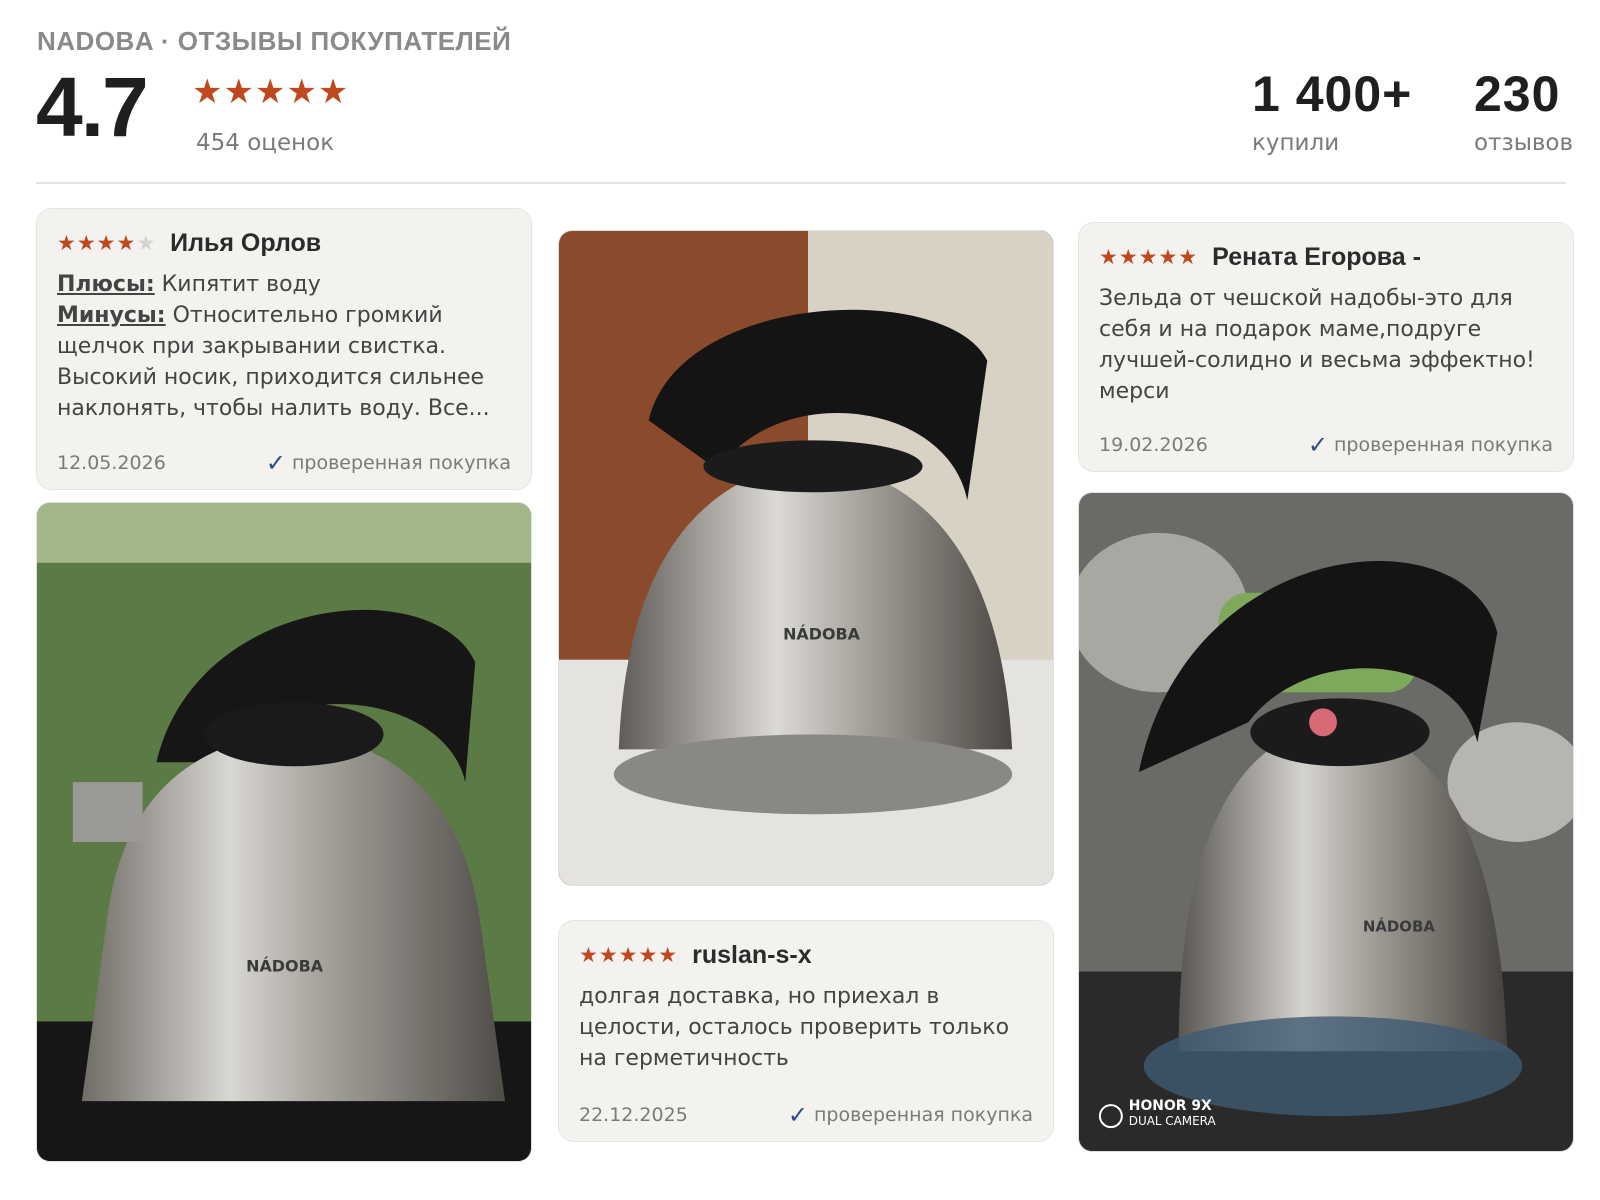  What do you see at coordinates (106, 284) in the screenshot?
I see `pros-label: Плюсы:` at bounding box center [106, 284].